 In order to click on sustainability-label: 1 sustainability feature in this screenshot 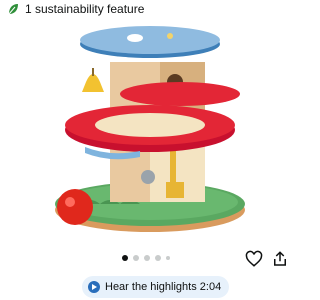, I will do `click(85, 9)`.